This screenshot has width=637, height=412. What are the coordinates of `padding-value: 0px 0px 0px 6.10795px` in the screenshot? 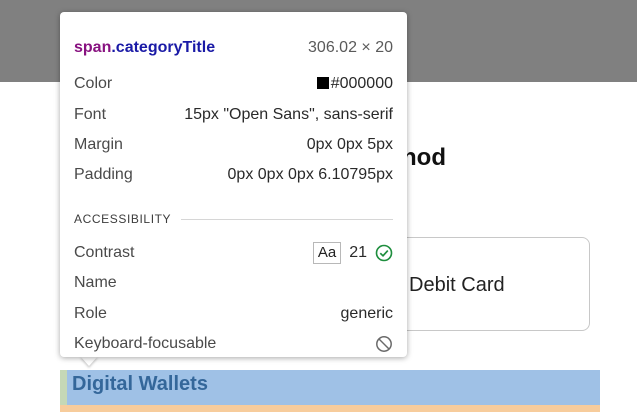 It's located at (310, 174).